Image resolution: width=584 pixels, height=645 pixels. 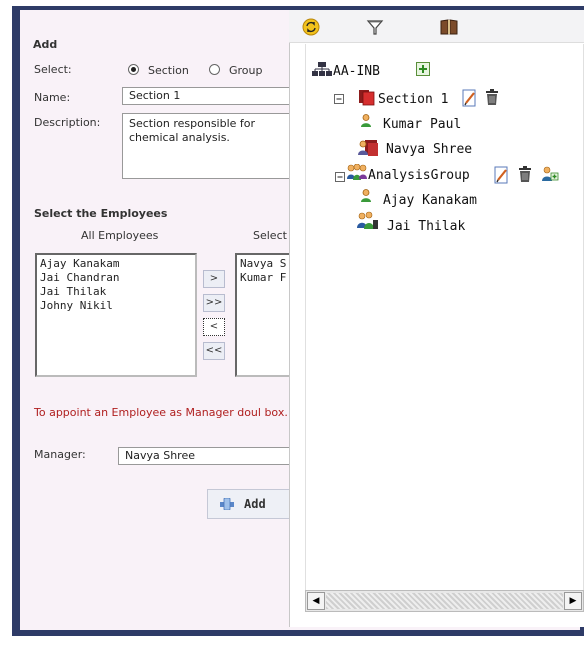 I want to click on list-item: Jai Thilak, so click(x=116, y=292).